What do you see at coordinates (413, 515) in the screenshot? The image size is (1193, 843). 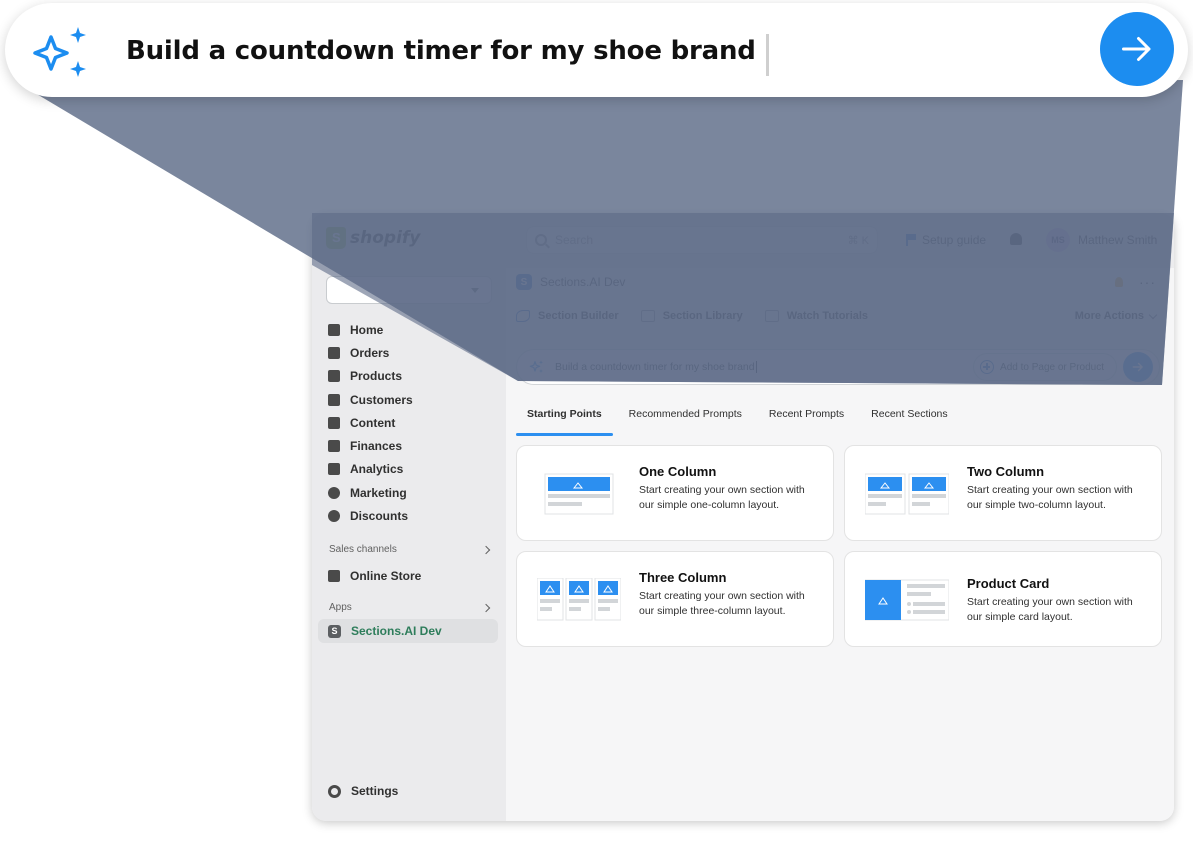 I see `sidebar-item-discounts: Discounts` at bounding box center [413, 515].